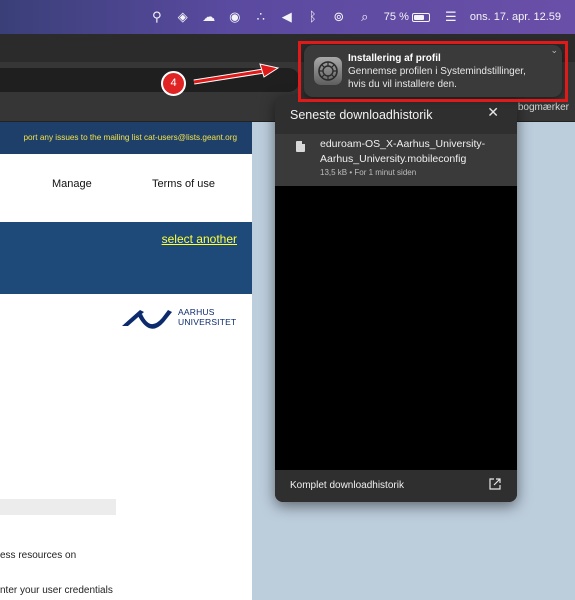 This screenshot has height=600, width=575. What do you see at coordinates (451, 17) in the screenshot?
I see `control-center-icon: ☰` at bounding box center [451, 17].